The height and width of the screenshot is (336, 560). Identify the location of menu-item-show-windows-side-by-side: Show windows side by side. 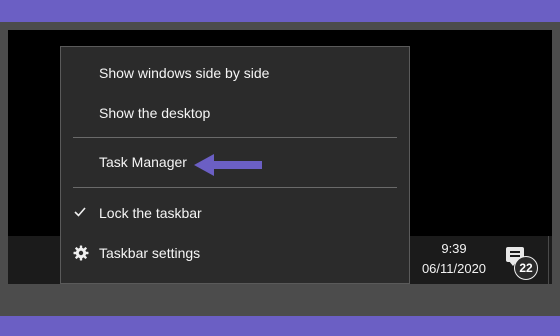
(235, 73).